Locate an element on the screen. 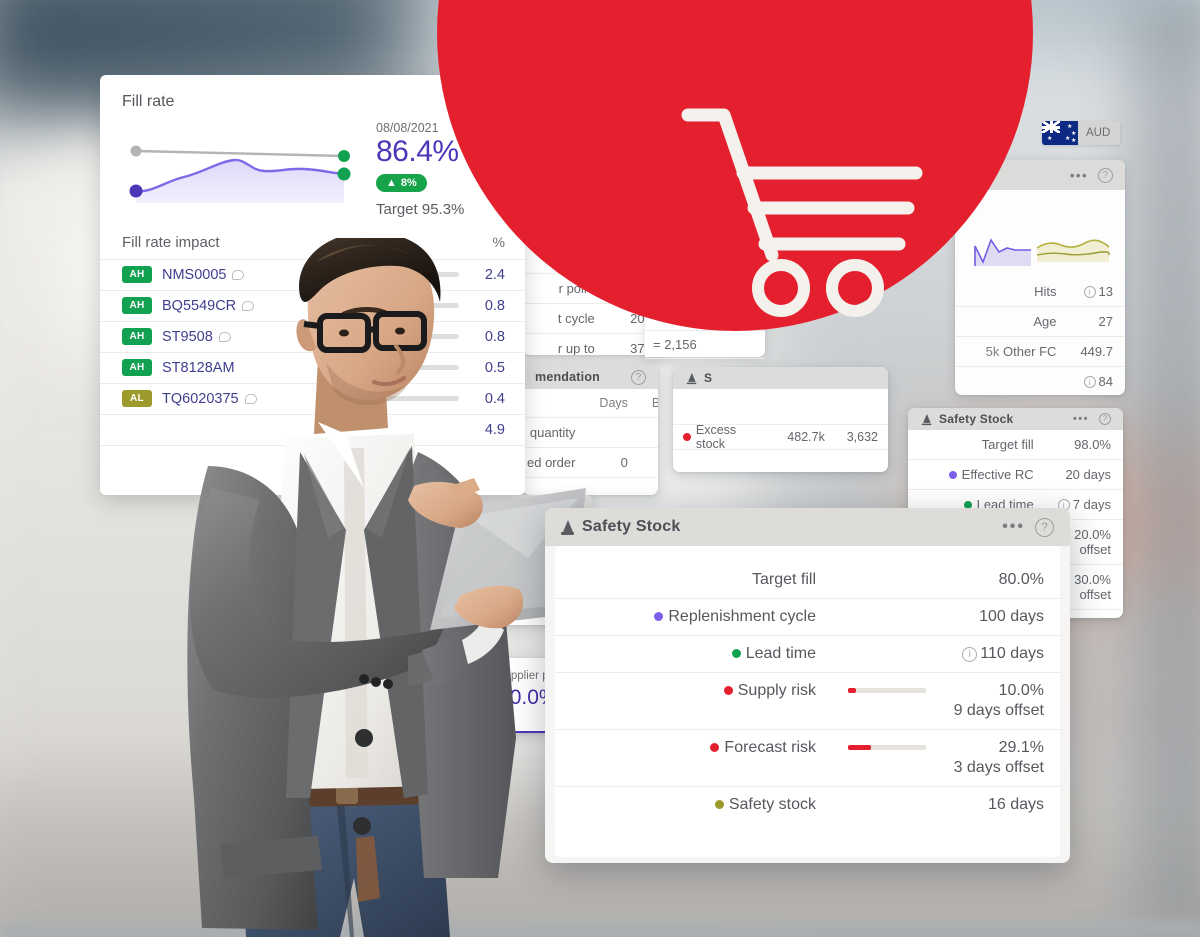 The image size is (1200, 937). ss-label: Forecast risk is located at coordinates (693, 745).